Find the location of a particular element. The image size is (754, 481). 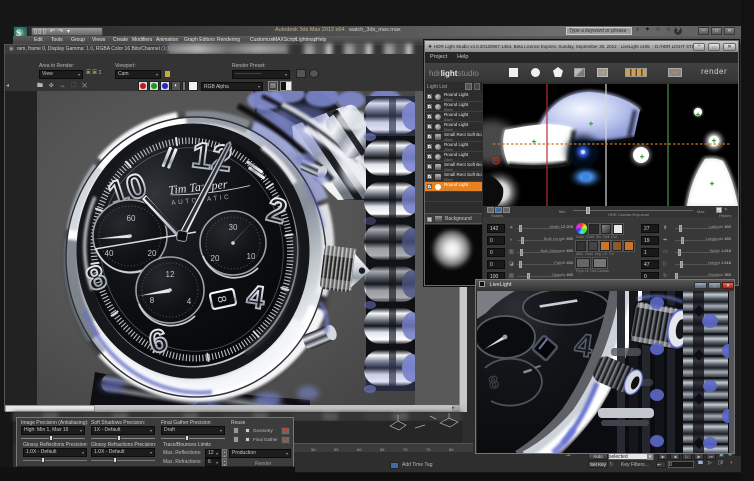

svg-text: 8 is located at coordinates (152, 300).